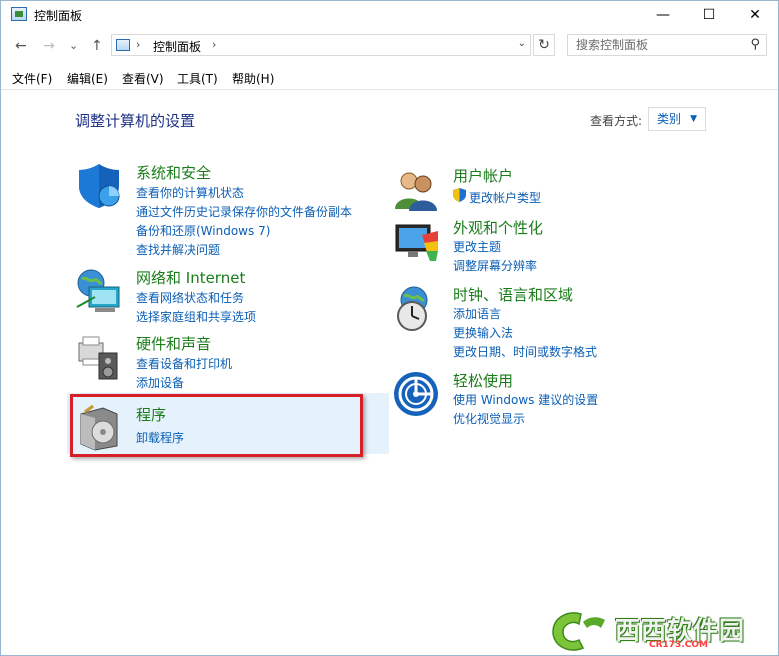 The height and width of the screenshot is (656, 779). I want to click on search-box: ⚲, so click(667, 45).